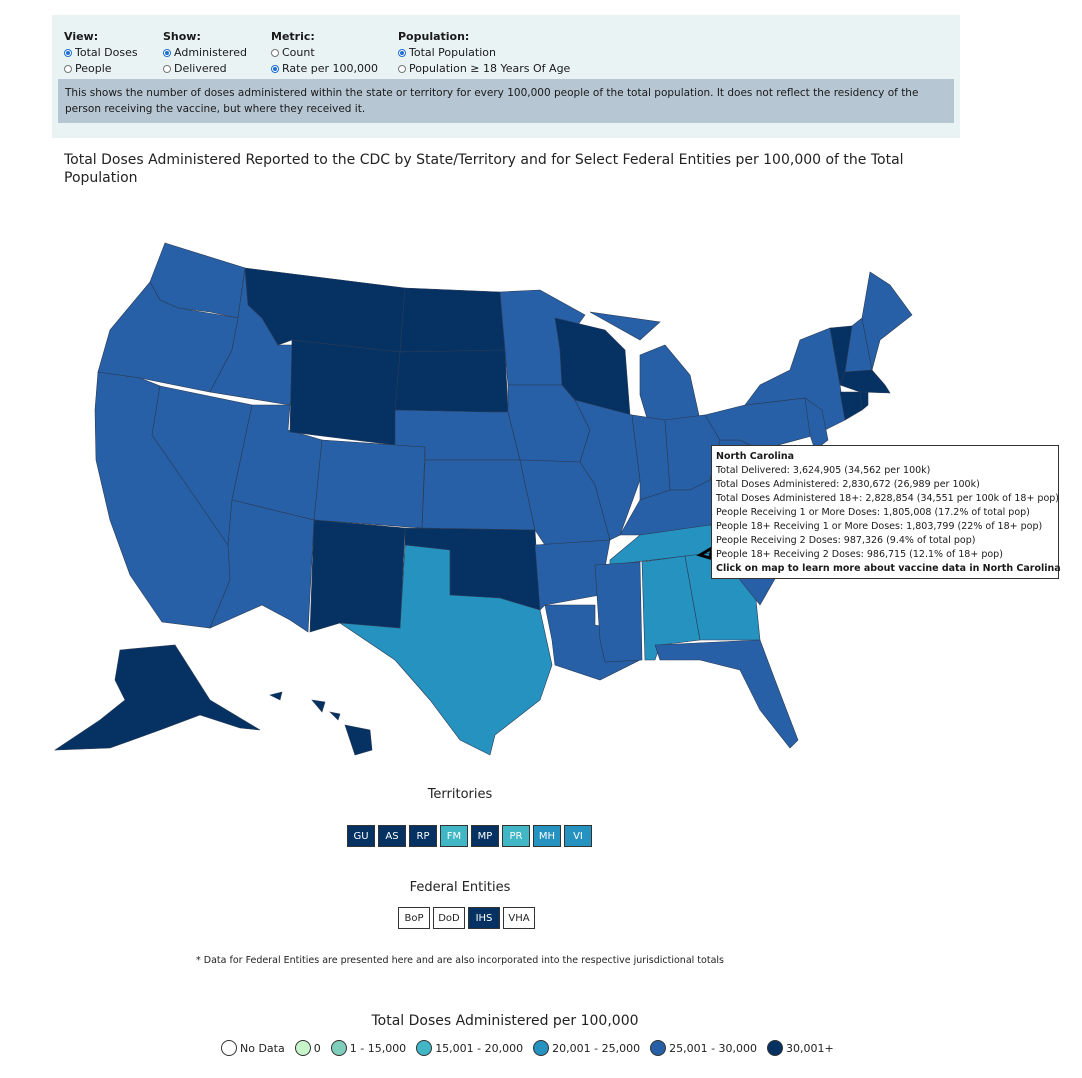 The image size is (1082, 1078). Describe the element at coordinates (505, 1021) in the screenshot. I see `legend-title: Total Doses Administered per 100,000` at that location.